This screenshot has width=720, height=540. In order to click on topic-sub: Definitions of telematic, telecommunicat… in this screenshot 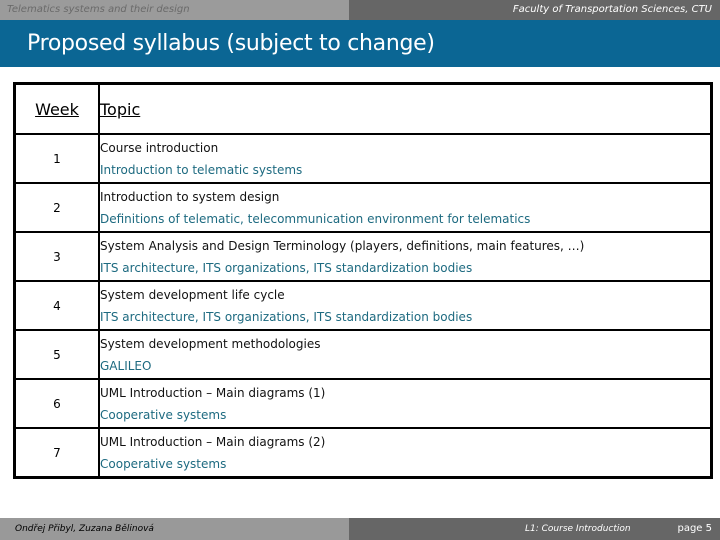, I will do `click(315, 218)`.